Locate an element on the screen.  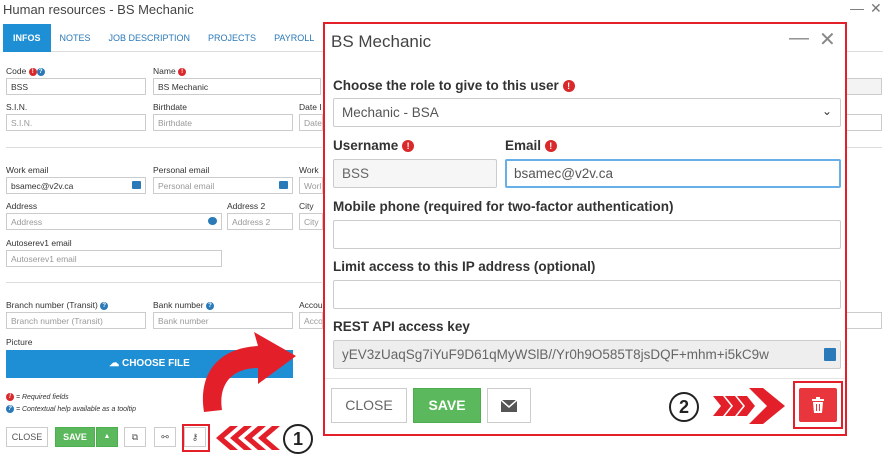
chevron-down-icon: ⌄ is located at coordinates (826, 111).